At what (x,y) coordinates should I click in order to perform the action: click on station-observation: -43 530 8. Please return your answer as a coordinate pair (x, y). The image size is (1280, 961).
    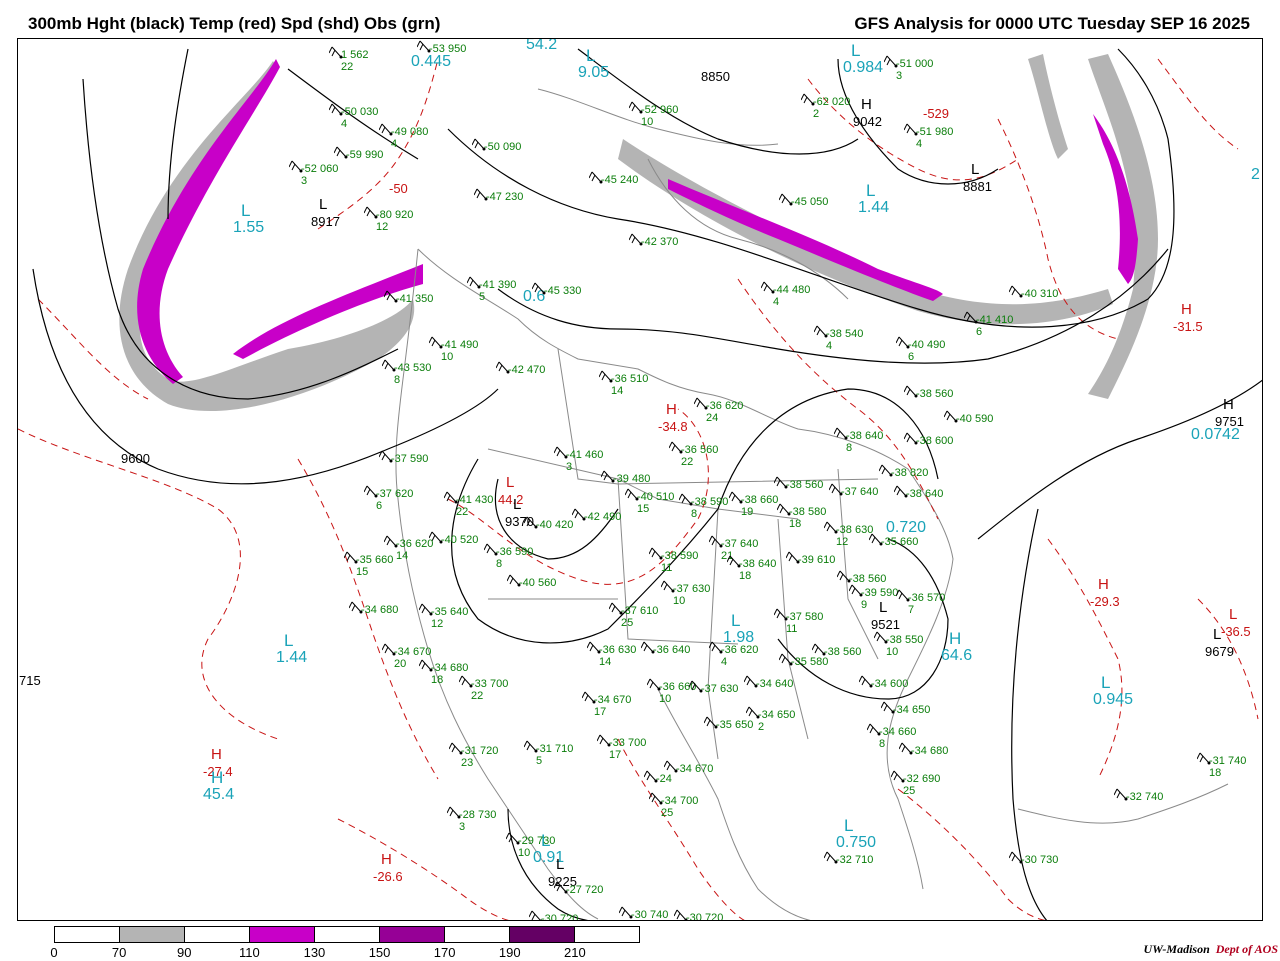
    Looking at the image, I should click on (406, 372).